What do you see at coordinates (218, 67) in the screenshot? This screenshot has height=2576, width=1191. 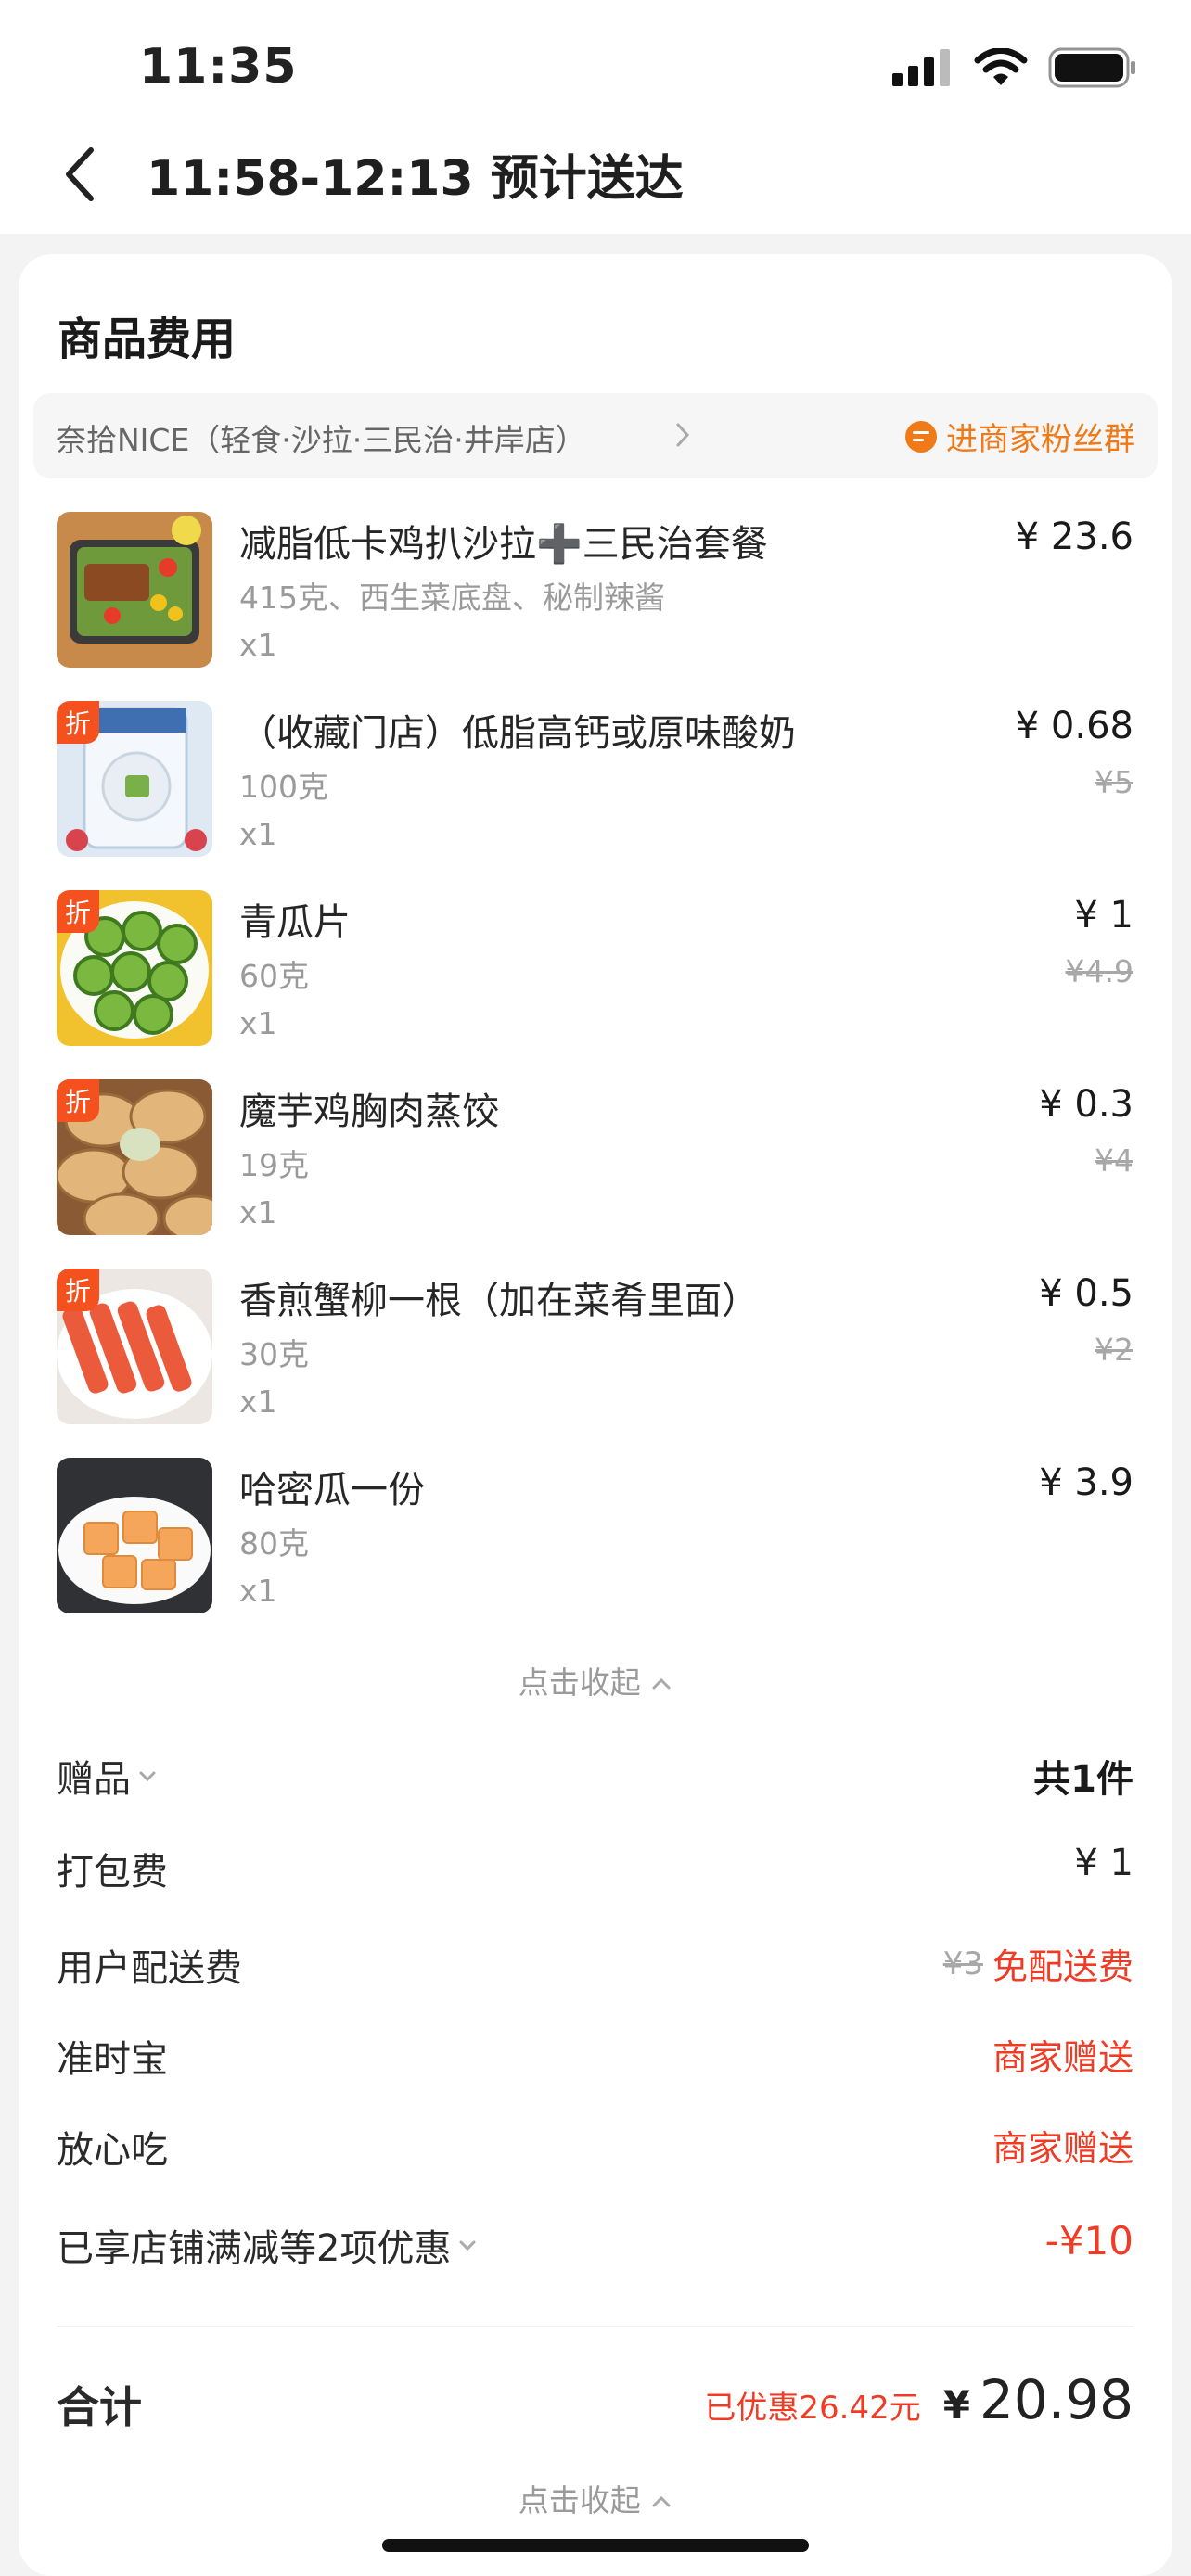 I see `status-time: 11:35` at bounding box center [218, 67].